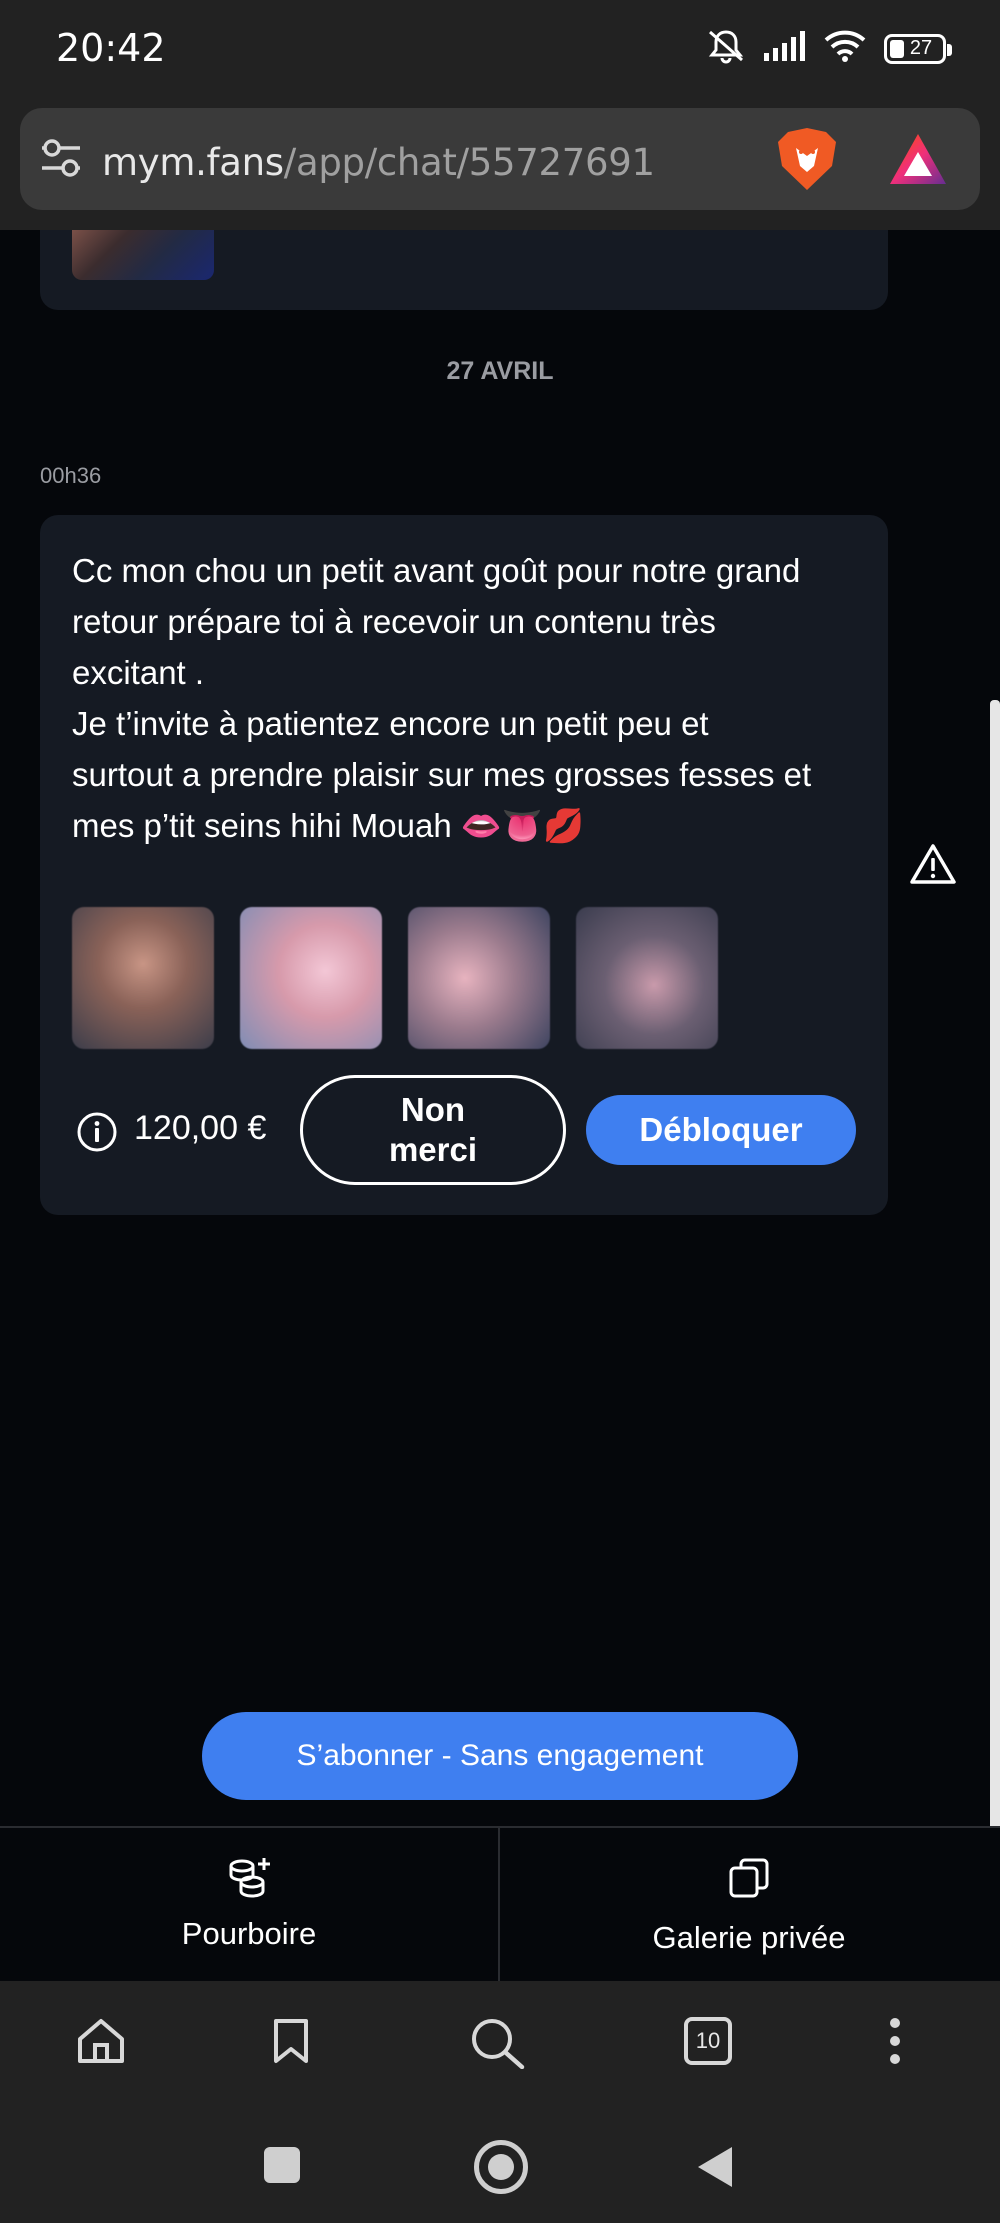 The height and width of the screenshot is (2223, 1000). I want to click on more-menu-icon, so click(895, 2043).